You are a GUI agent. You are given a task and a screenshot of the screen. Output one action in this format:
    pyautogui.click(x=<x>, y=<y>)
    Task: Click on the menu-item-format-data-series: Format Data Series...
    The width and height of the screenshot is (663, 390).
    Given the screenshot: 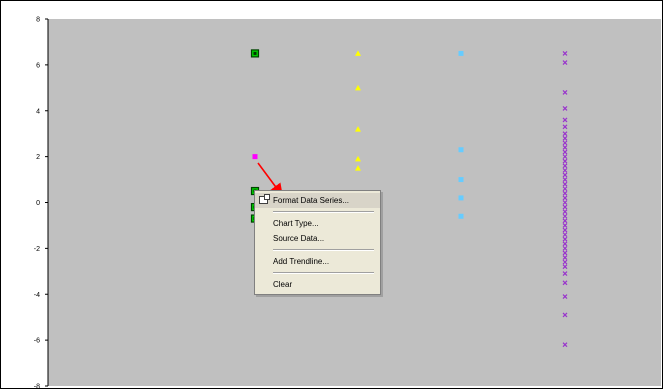 What is the action you would take?
    pyautogui.click(x=317, y=200)
    